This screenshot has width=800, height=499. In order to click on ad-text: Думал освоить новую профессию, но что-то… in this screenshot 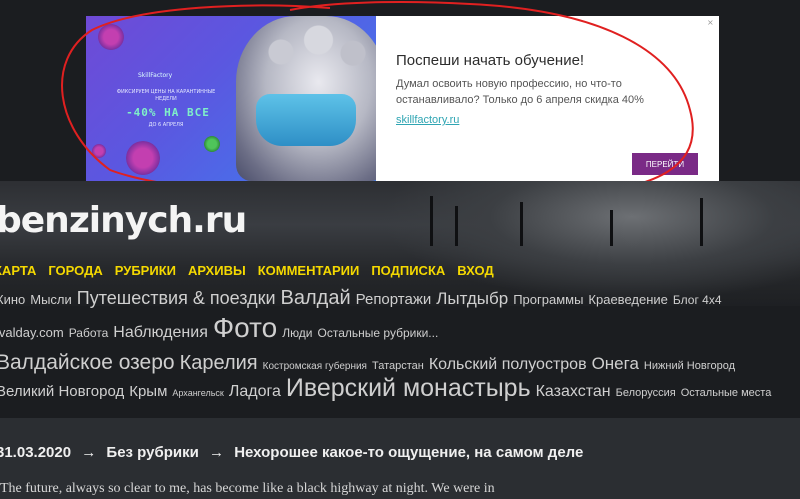, I will do `click(520, 92)`.